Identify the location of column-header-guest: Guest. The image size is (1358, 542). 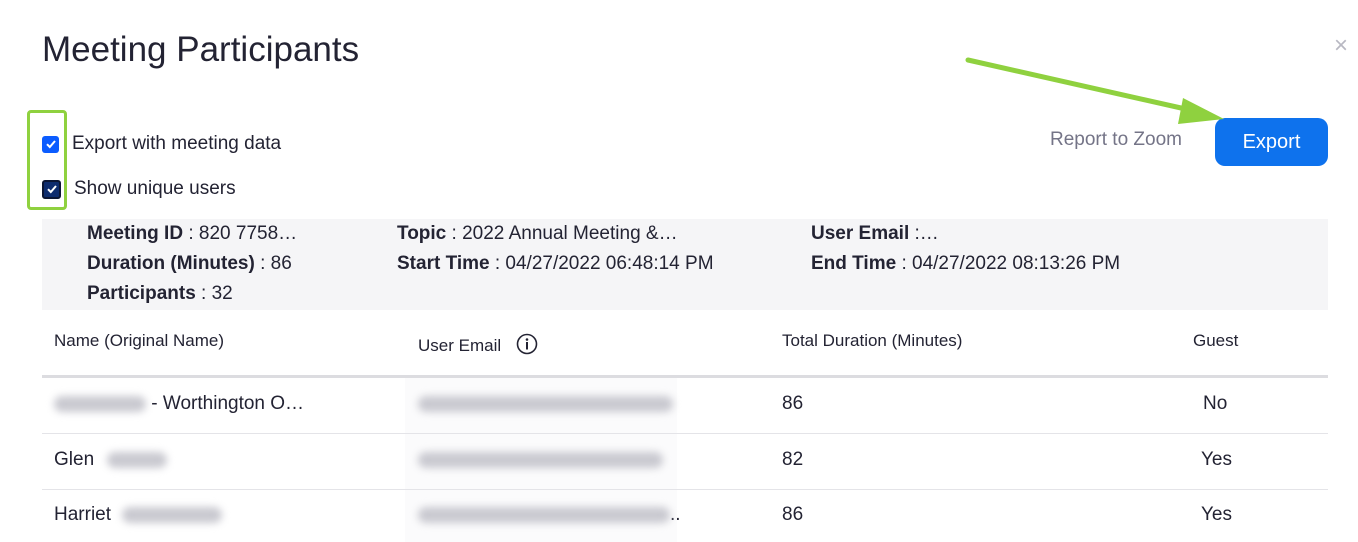
(1216, 340).